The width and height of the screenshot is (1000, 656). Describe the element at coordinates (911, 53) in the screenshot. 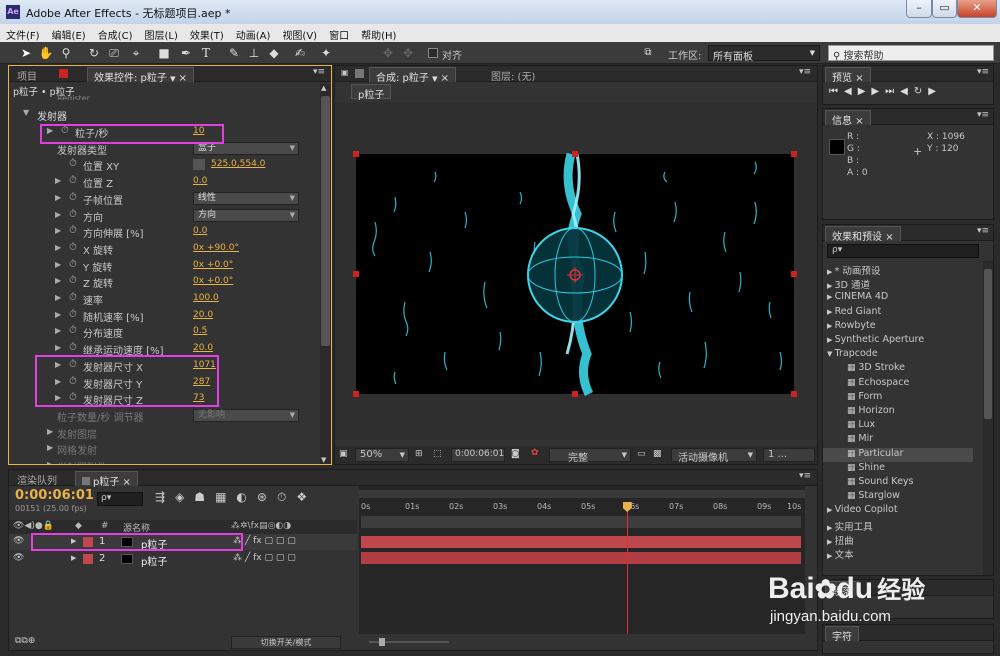

I see `help-search-input: ⚲ 搜索帮助` at that location.